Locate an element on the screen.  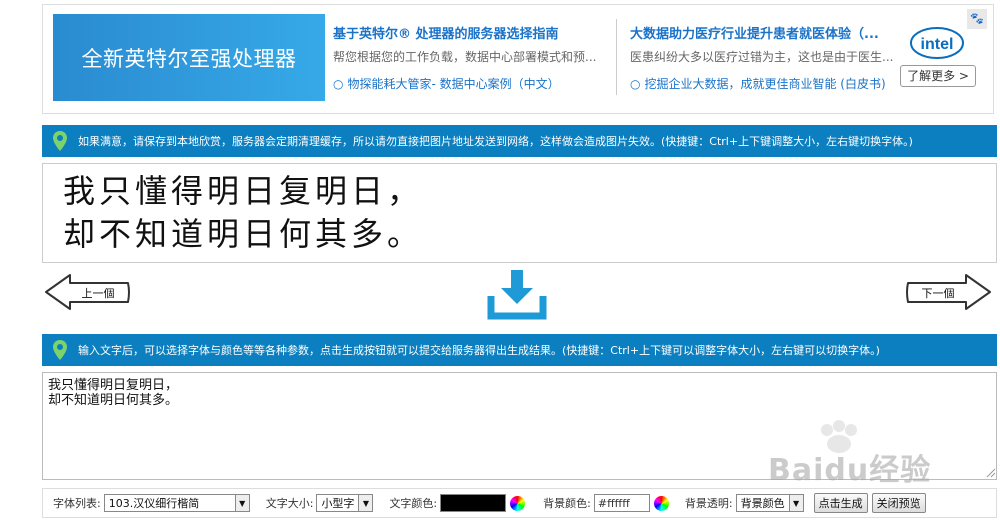
previous-button: 上一個 is located at coordinates (88, 292).